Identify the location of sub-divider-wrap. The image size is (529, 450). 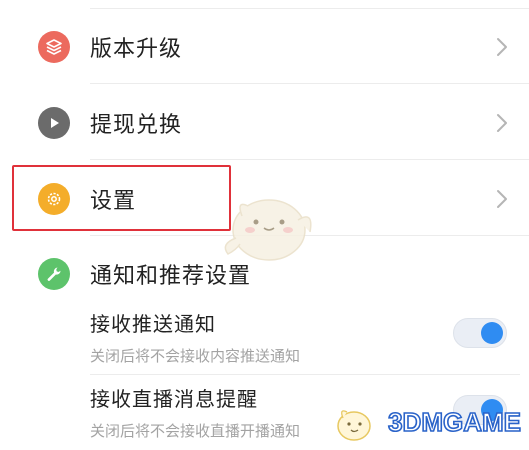
(305, 374).